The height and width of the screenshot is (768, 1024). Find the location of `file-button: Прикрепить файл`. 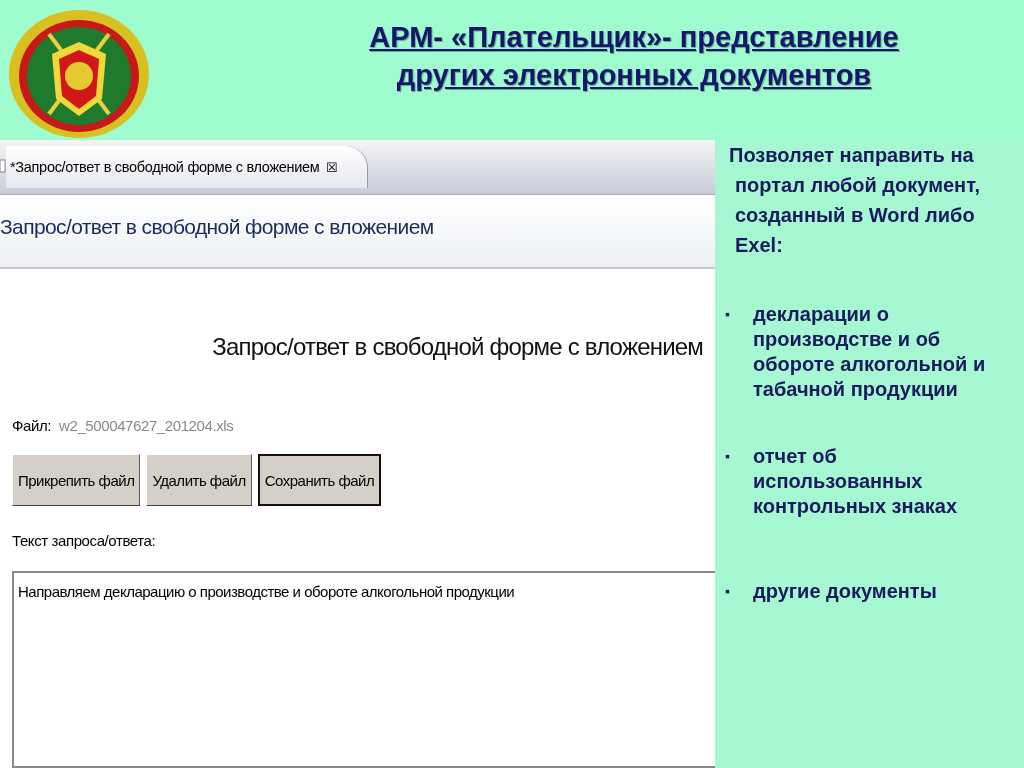

file-button: Прикрепить файл is located at coordinates (76, 480).